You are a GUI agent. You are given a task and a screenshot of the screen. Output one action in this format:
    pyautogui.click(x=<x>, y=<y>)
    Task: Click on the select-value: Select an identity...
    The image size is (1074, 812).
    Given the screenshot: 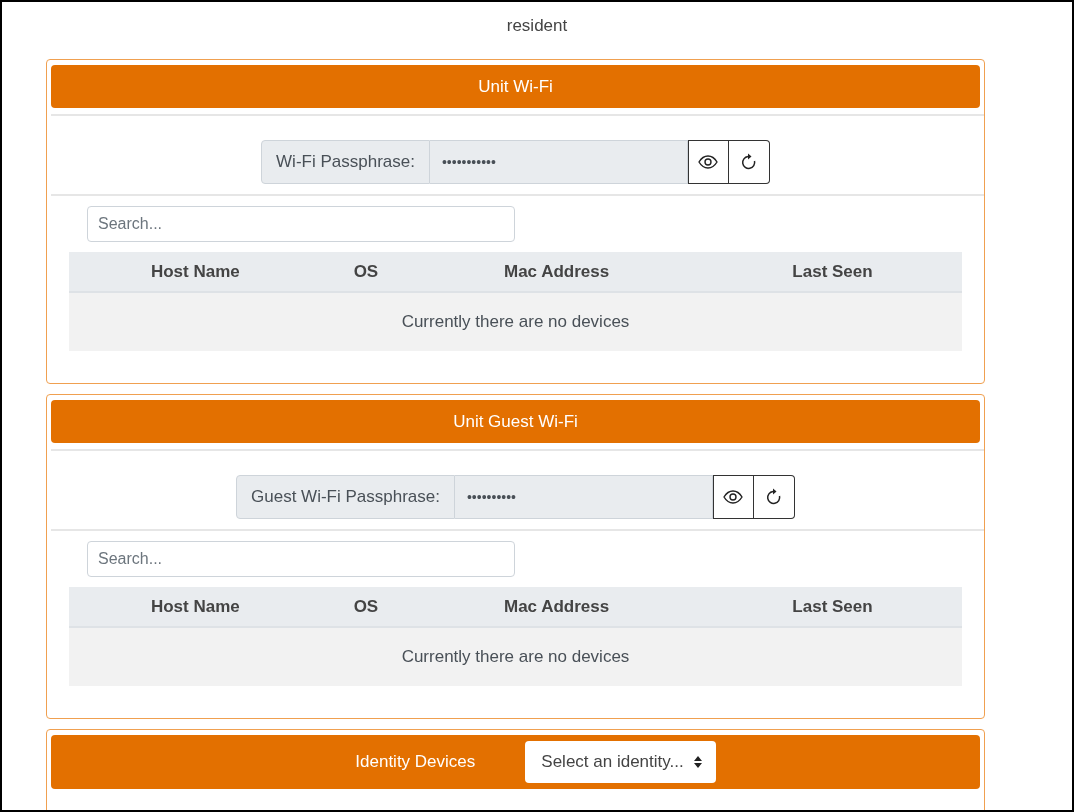 What is the action you would take?
    pyautogui.click(x=612, y=762)
    